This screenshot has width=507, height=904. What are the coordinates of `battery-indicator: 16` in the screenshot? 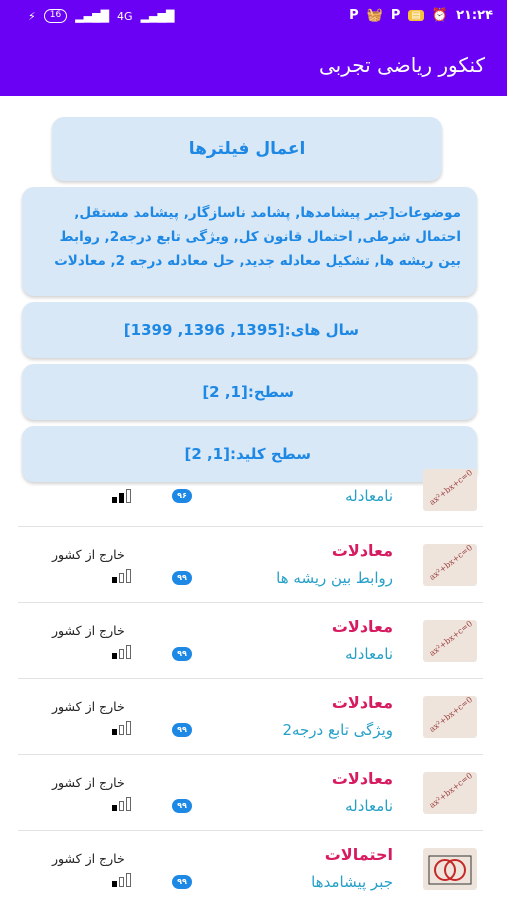 It's located at (55, 16).